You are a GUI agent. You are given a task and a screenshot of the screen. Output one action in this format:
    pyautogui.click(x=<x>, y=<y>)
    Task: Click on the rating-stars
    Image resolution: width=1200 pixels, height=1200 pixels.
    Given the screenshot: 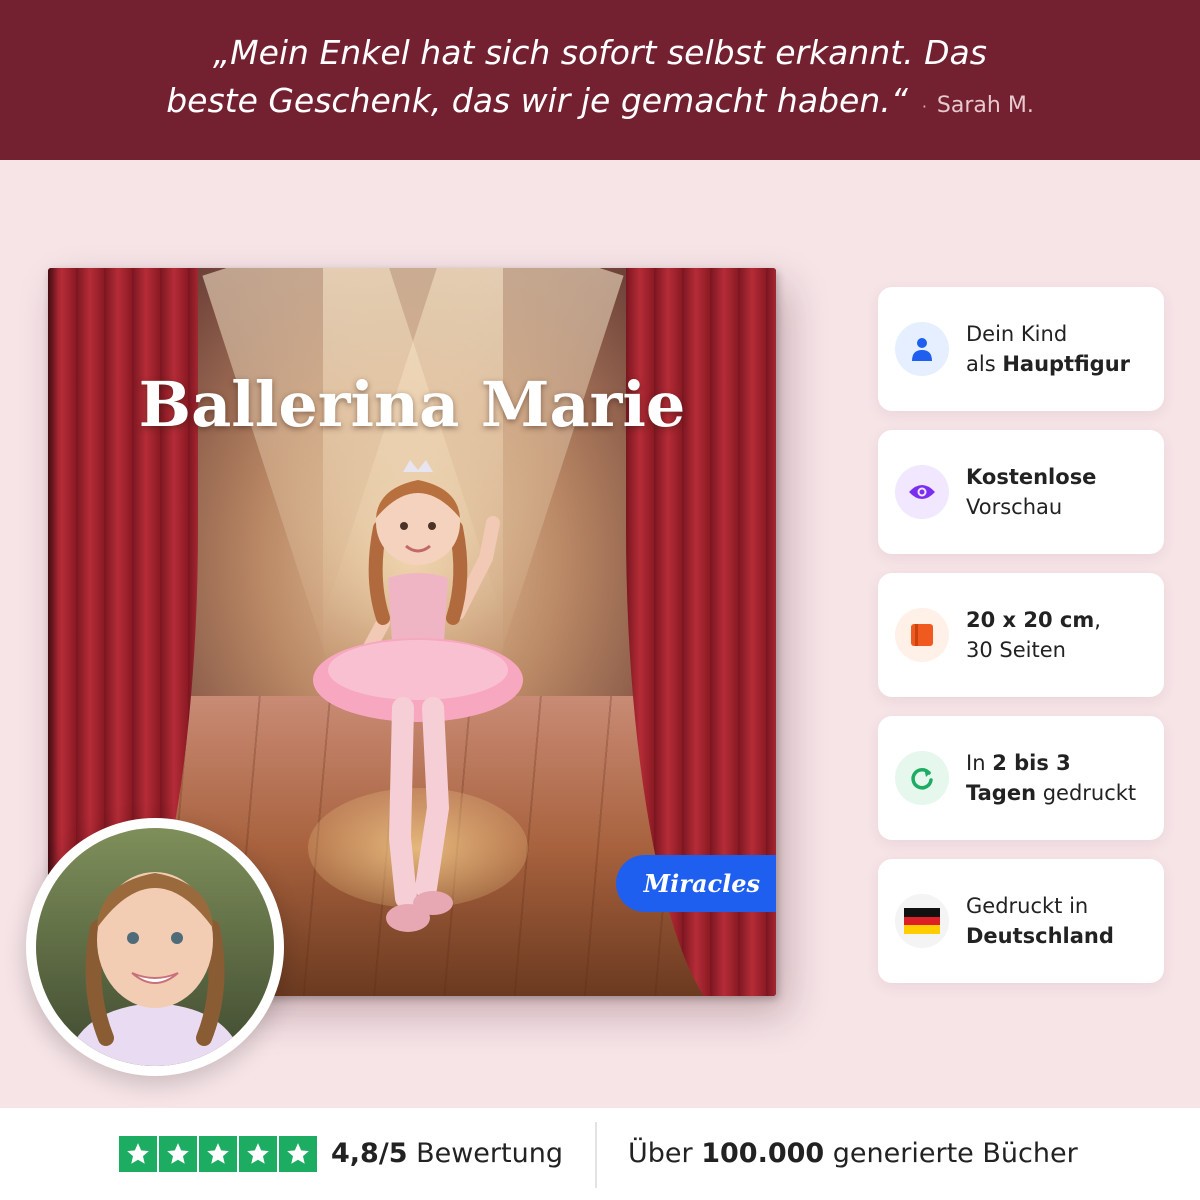 What is the action you would take?
    pyautogui.click(x=218, y=1154)
    